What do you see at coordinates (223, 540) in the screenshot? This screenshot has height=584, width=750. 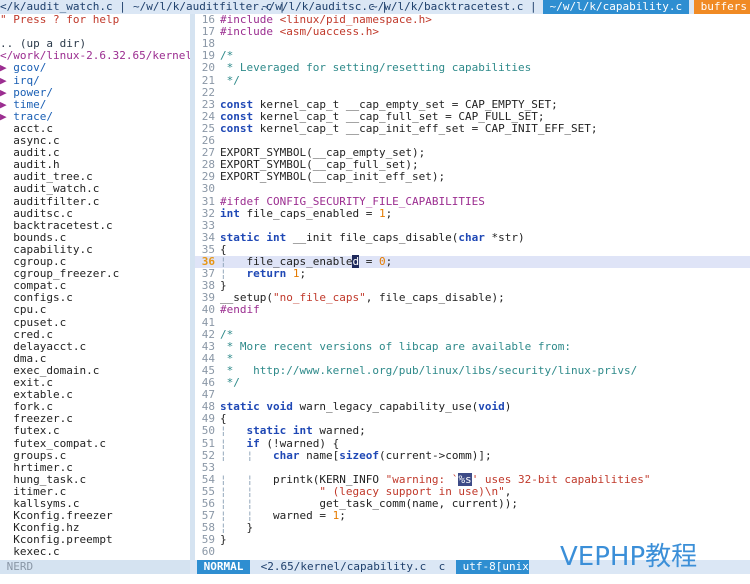 I see `code-token: }` at bounding box center [223, 540].